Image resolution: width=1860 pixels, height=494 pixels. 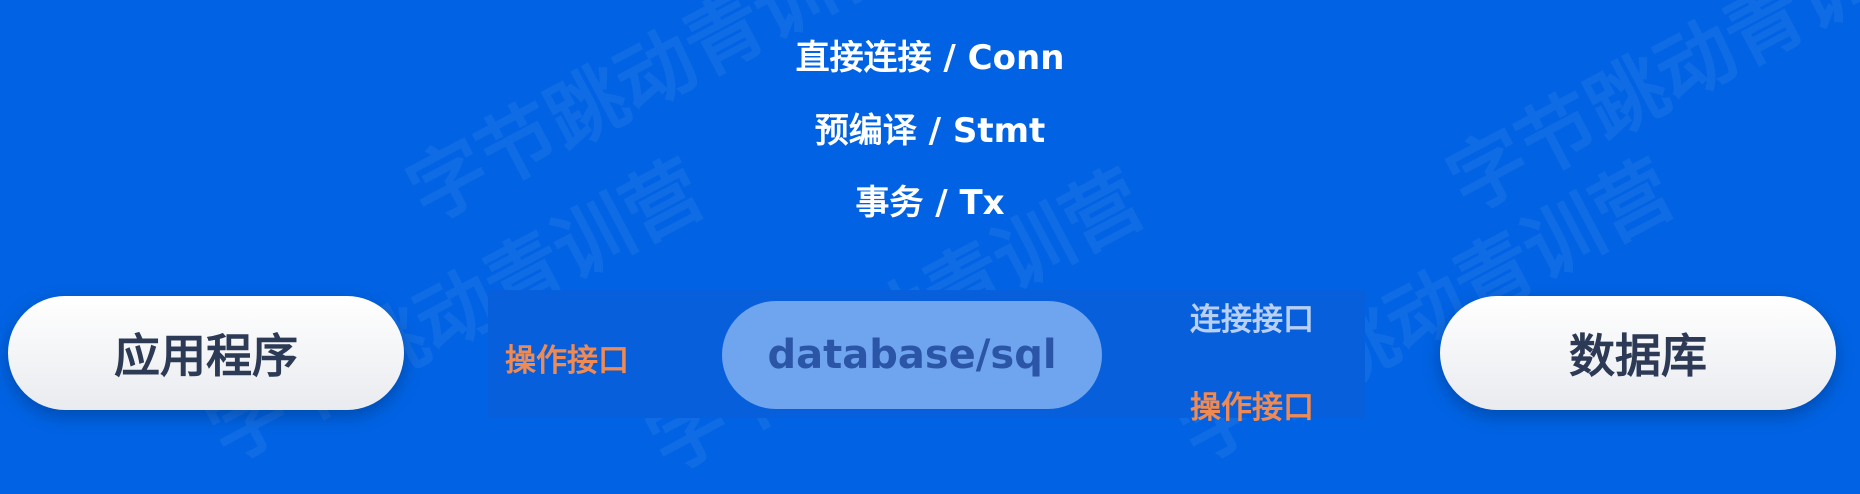 What do you see at coordinates (930, 203) in the screenshot?
I see `api-label-tx: 事务 / Tx` at bounding box center [930, 203].